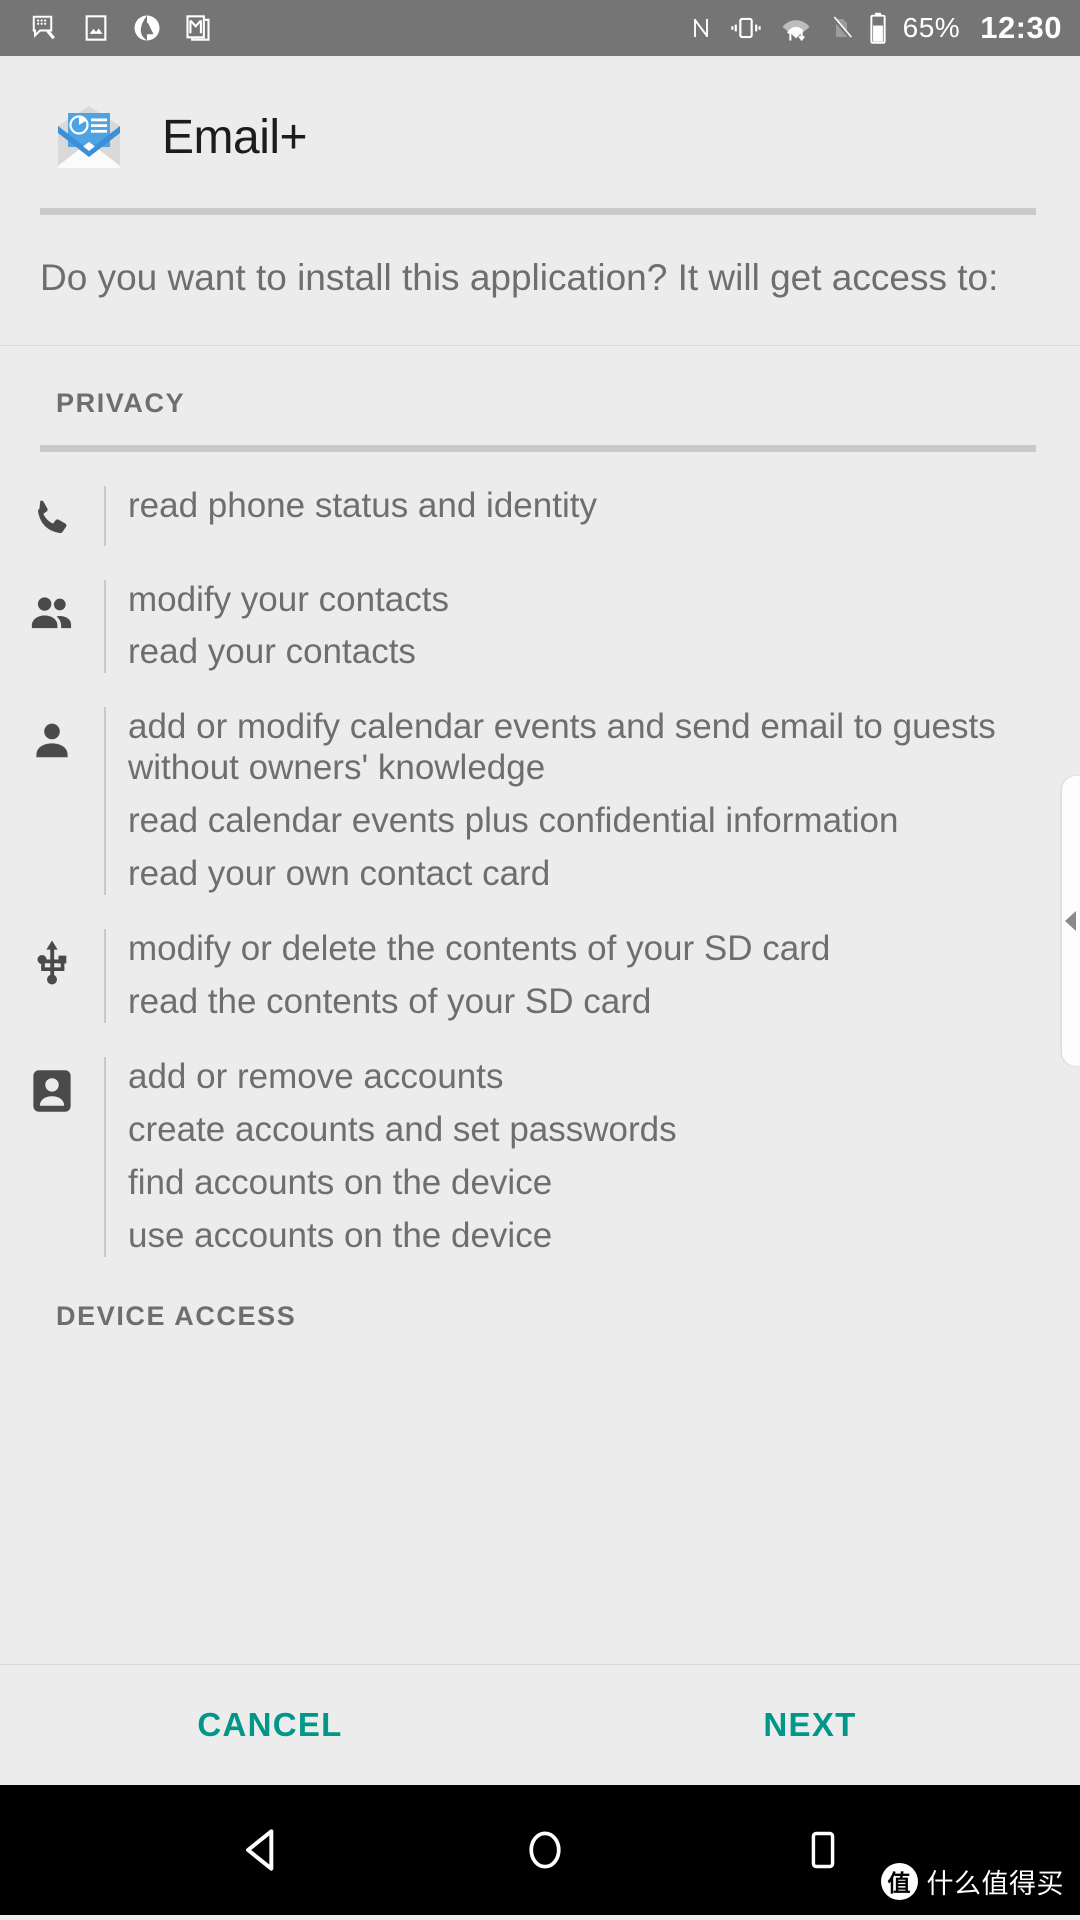  I want to click on cancel-button: CANCEL, so click(270, 1725).